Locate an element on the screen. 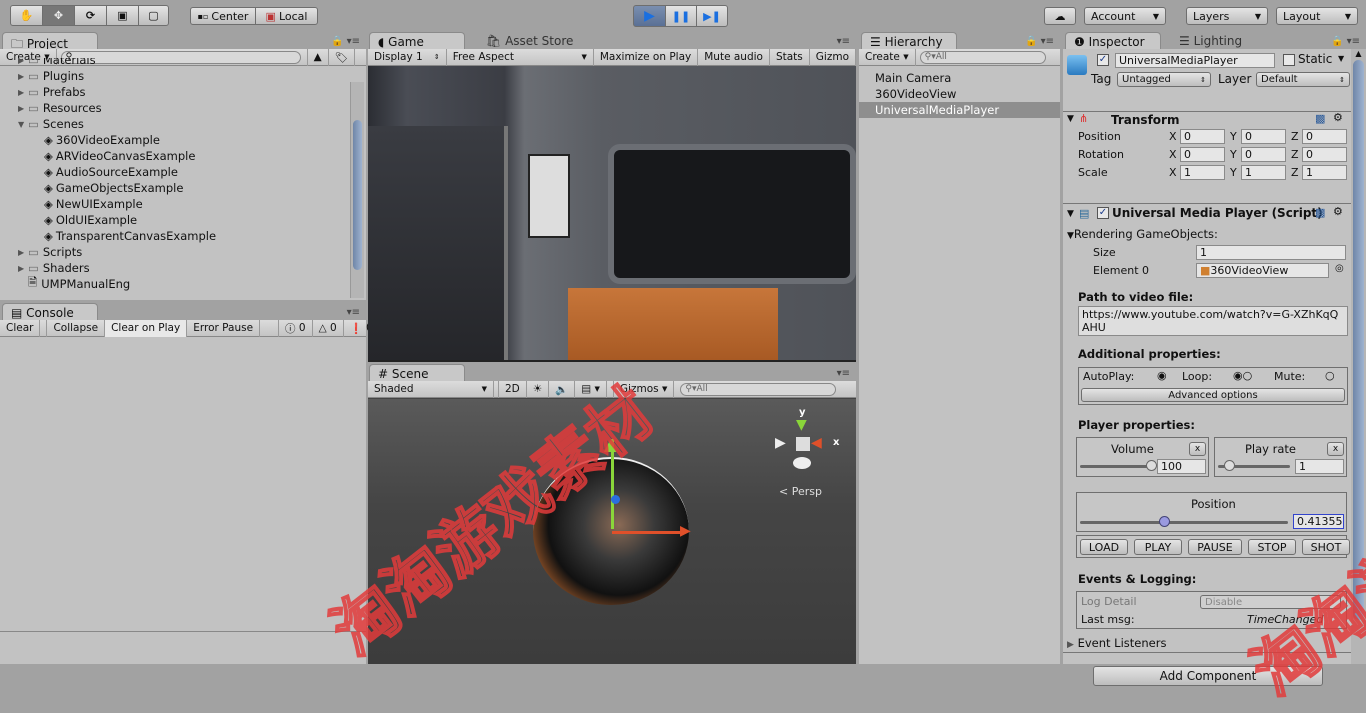 This screenshot has width=1366, height=713. stats-toggle: Stats is located at coordinates (790, 57).